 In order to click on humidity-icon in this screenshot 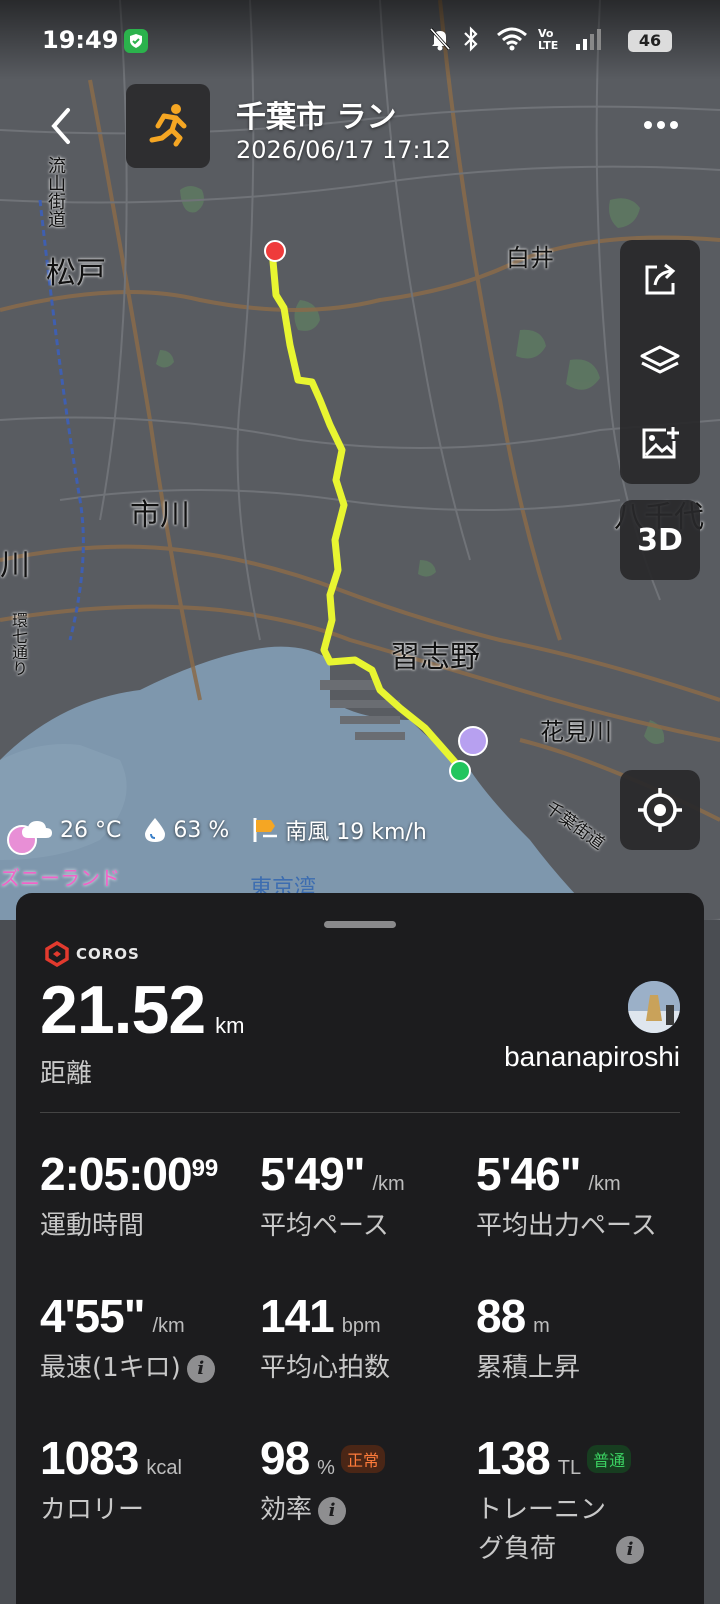, I will do `click(155, 830)`.